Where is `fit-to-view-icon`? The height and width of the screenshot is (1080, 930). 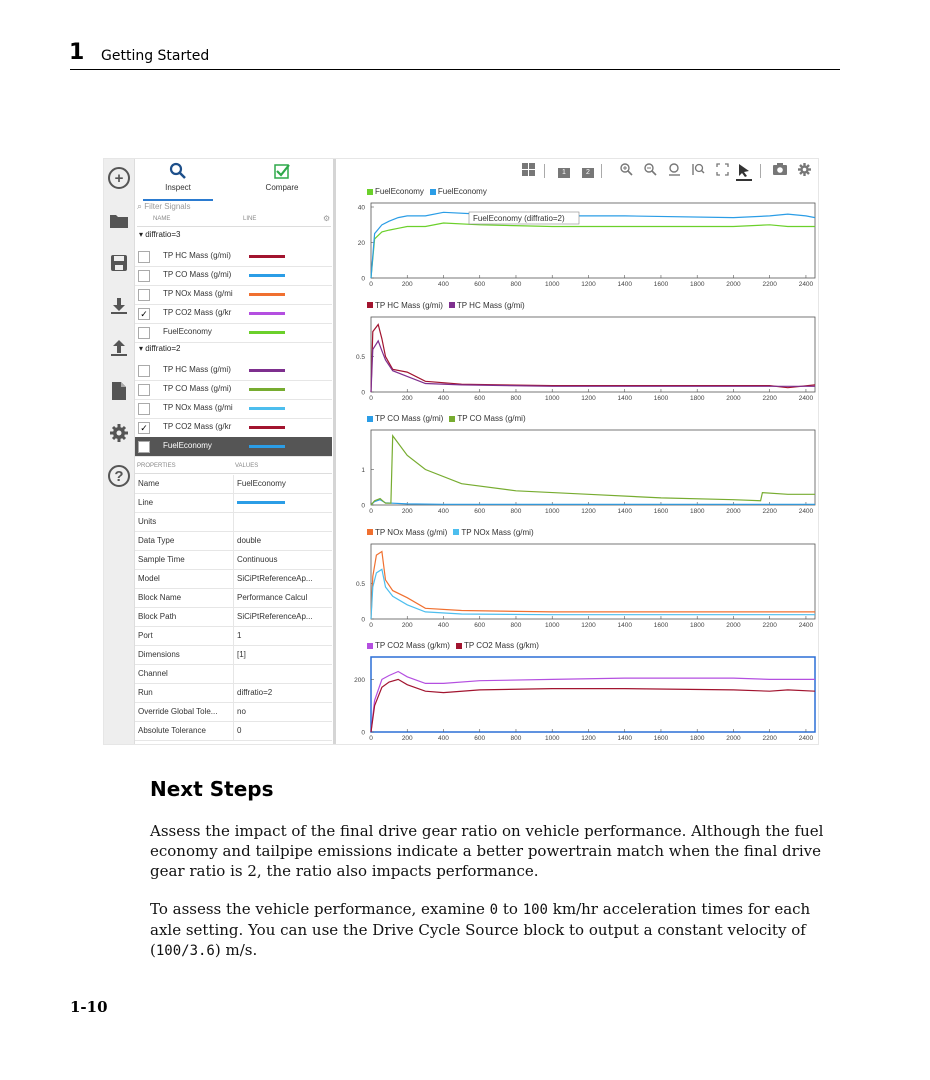
fit-to-view-icon is located at coordinates (722, 171).